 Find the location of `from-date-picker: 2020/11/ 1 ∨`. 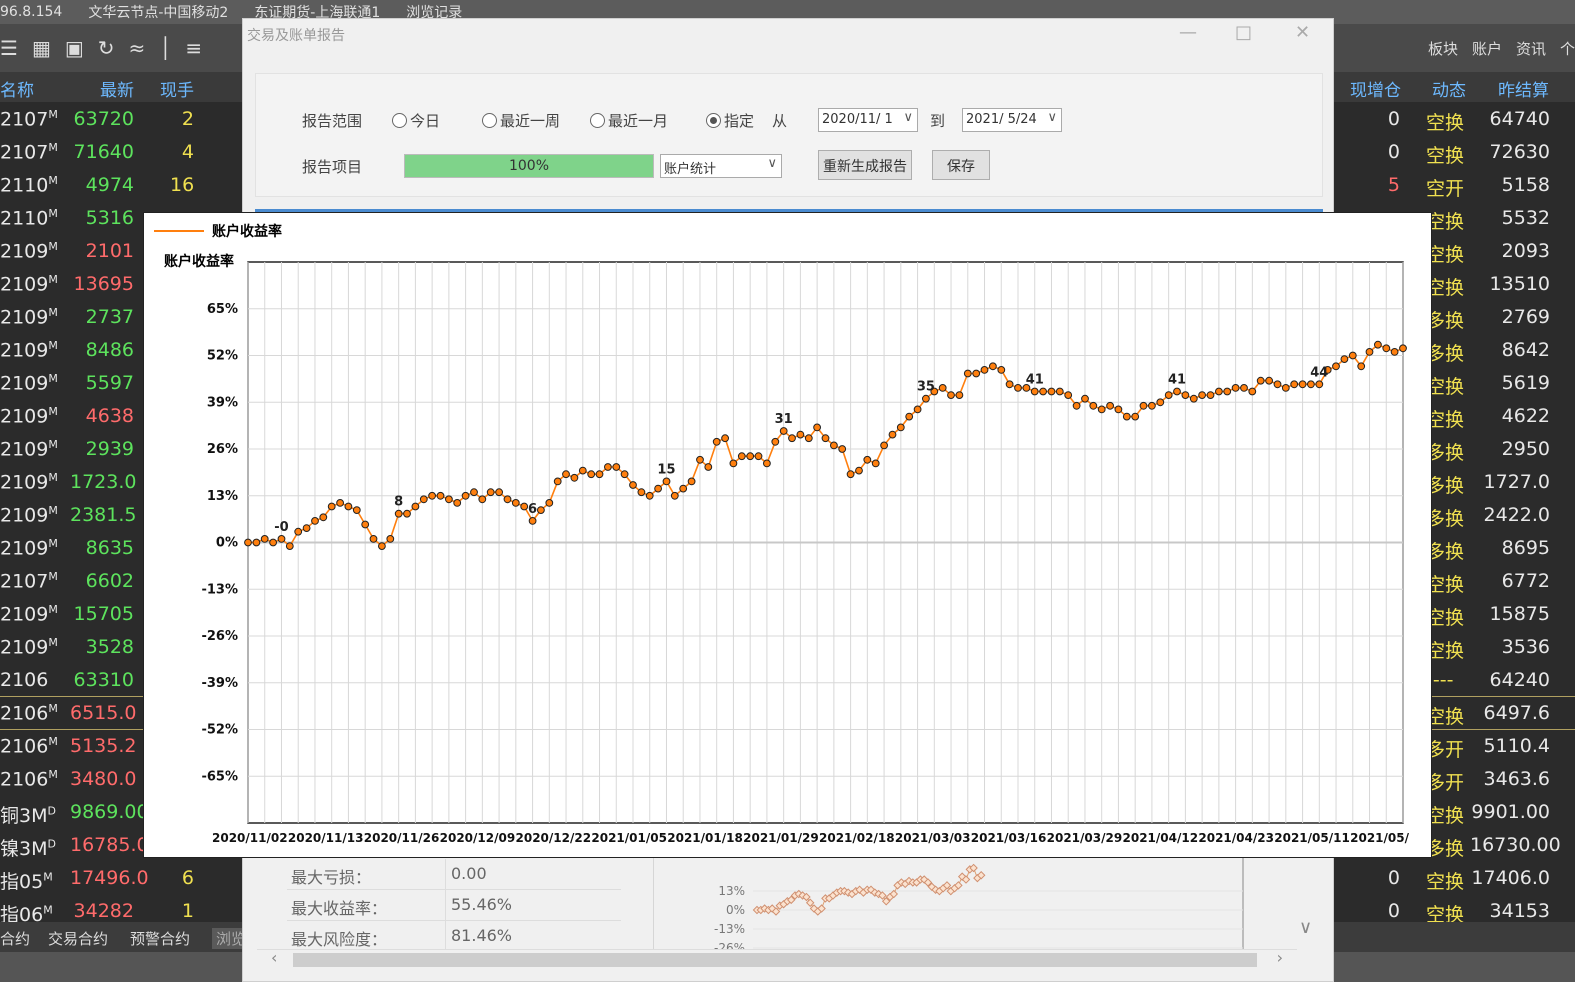

from-date-picker: 2020/11/ 1 ∨ is located at coordinates (868, 120).